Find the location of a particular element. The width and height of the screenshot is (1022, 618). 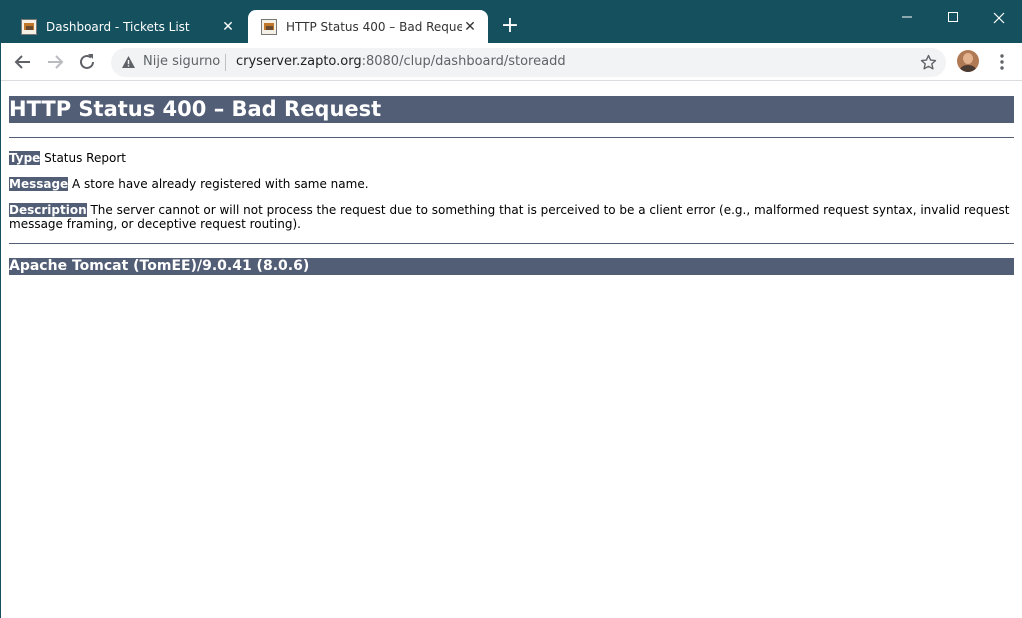

profile-avatar is located at coordinates (968, 61).